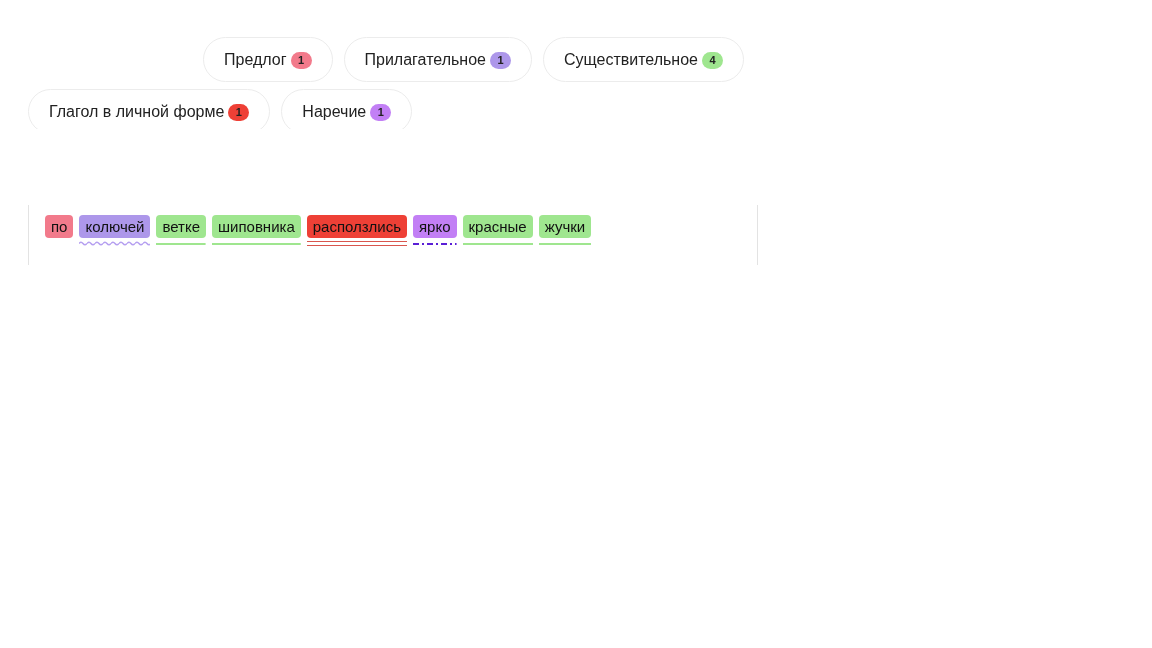 This screenshot has width=1152, height=648. What do you see at coordinates (137, 111) in the screenshot?
I see `chip-label: Глагол в личной форме` at bounding box center [137, 111].